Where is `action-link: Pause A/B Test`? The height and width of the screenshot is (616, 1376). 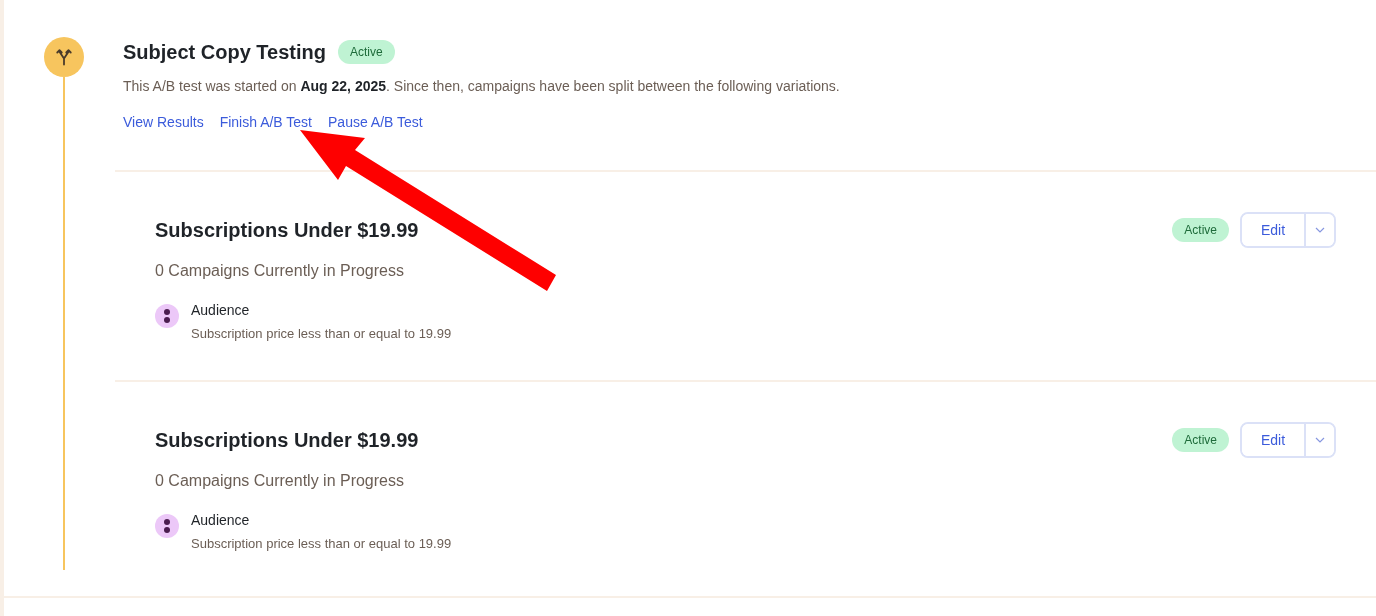
action-link: Pause A/B Test is located at coordinates (375, 122).